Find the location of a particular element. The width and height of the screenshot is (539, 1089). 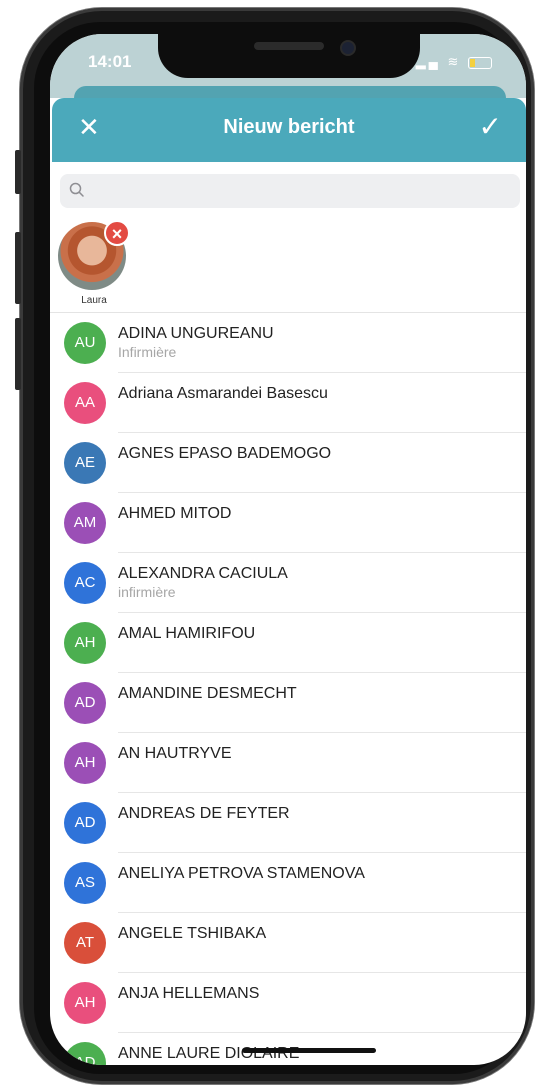

battery-icon is located at coordinates (480, 62).